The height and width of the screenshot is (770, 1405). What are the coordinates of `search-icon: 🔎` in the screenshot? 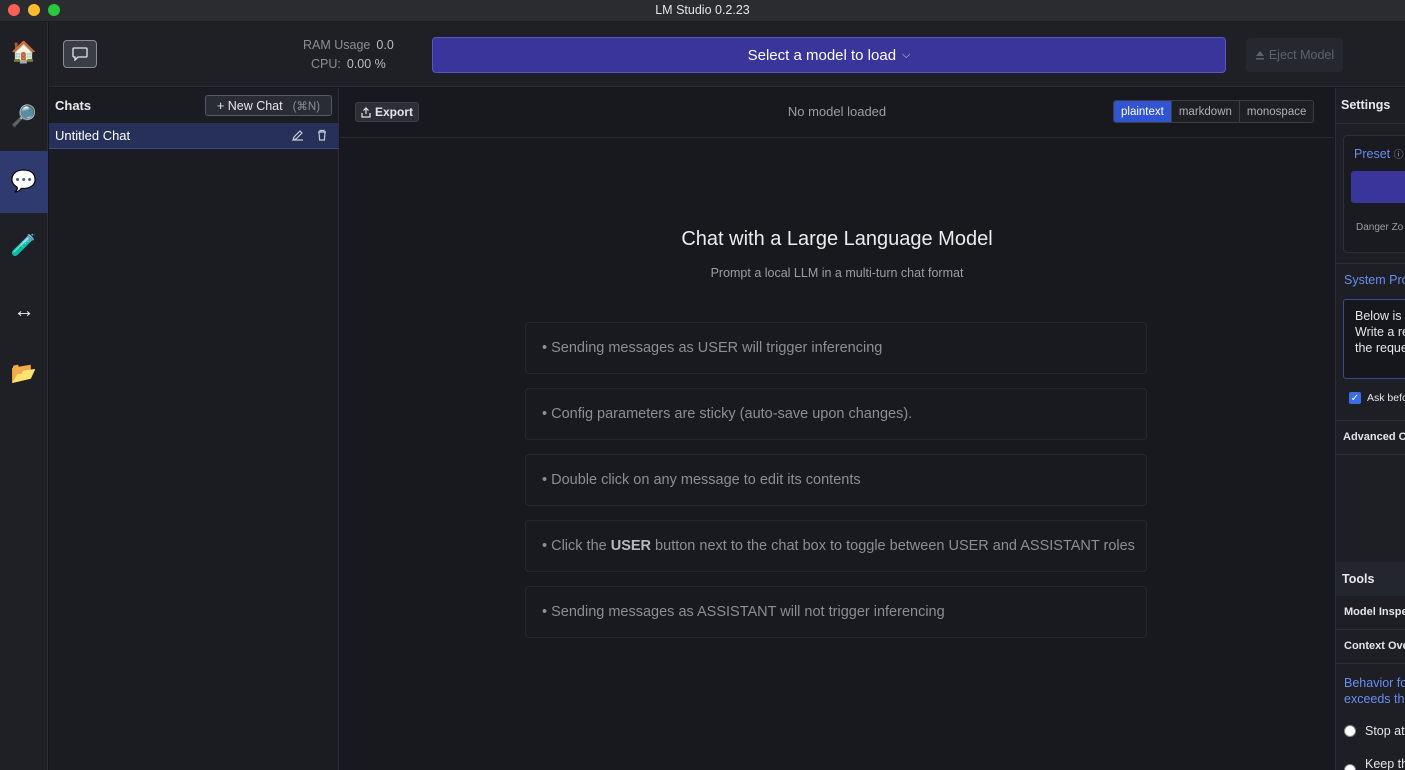 It's located at (24, 116).